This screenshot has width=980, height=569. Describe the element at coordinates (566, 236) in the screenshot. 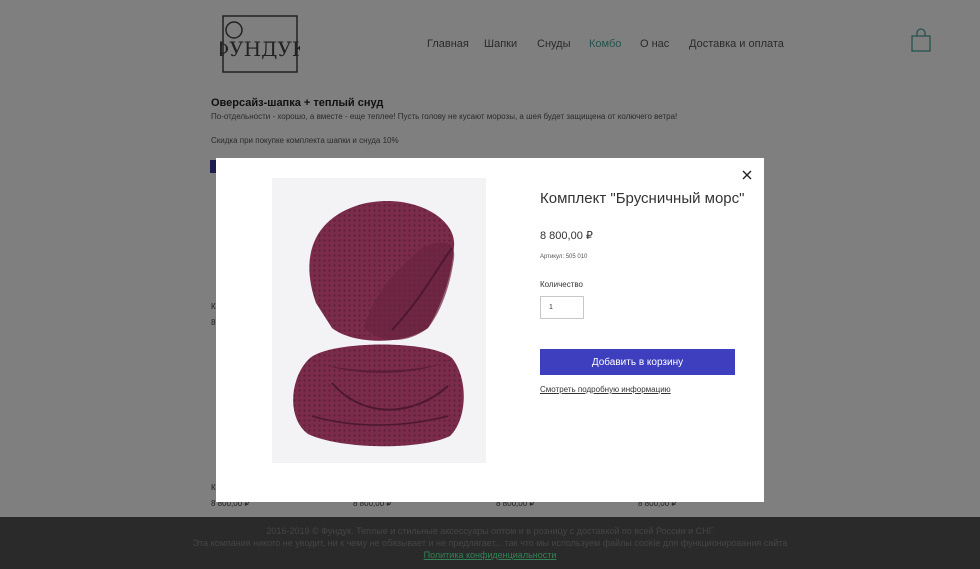

I see `product-price: 8 800,00 ₽` at that location.